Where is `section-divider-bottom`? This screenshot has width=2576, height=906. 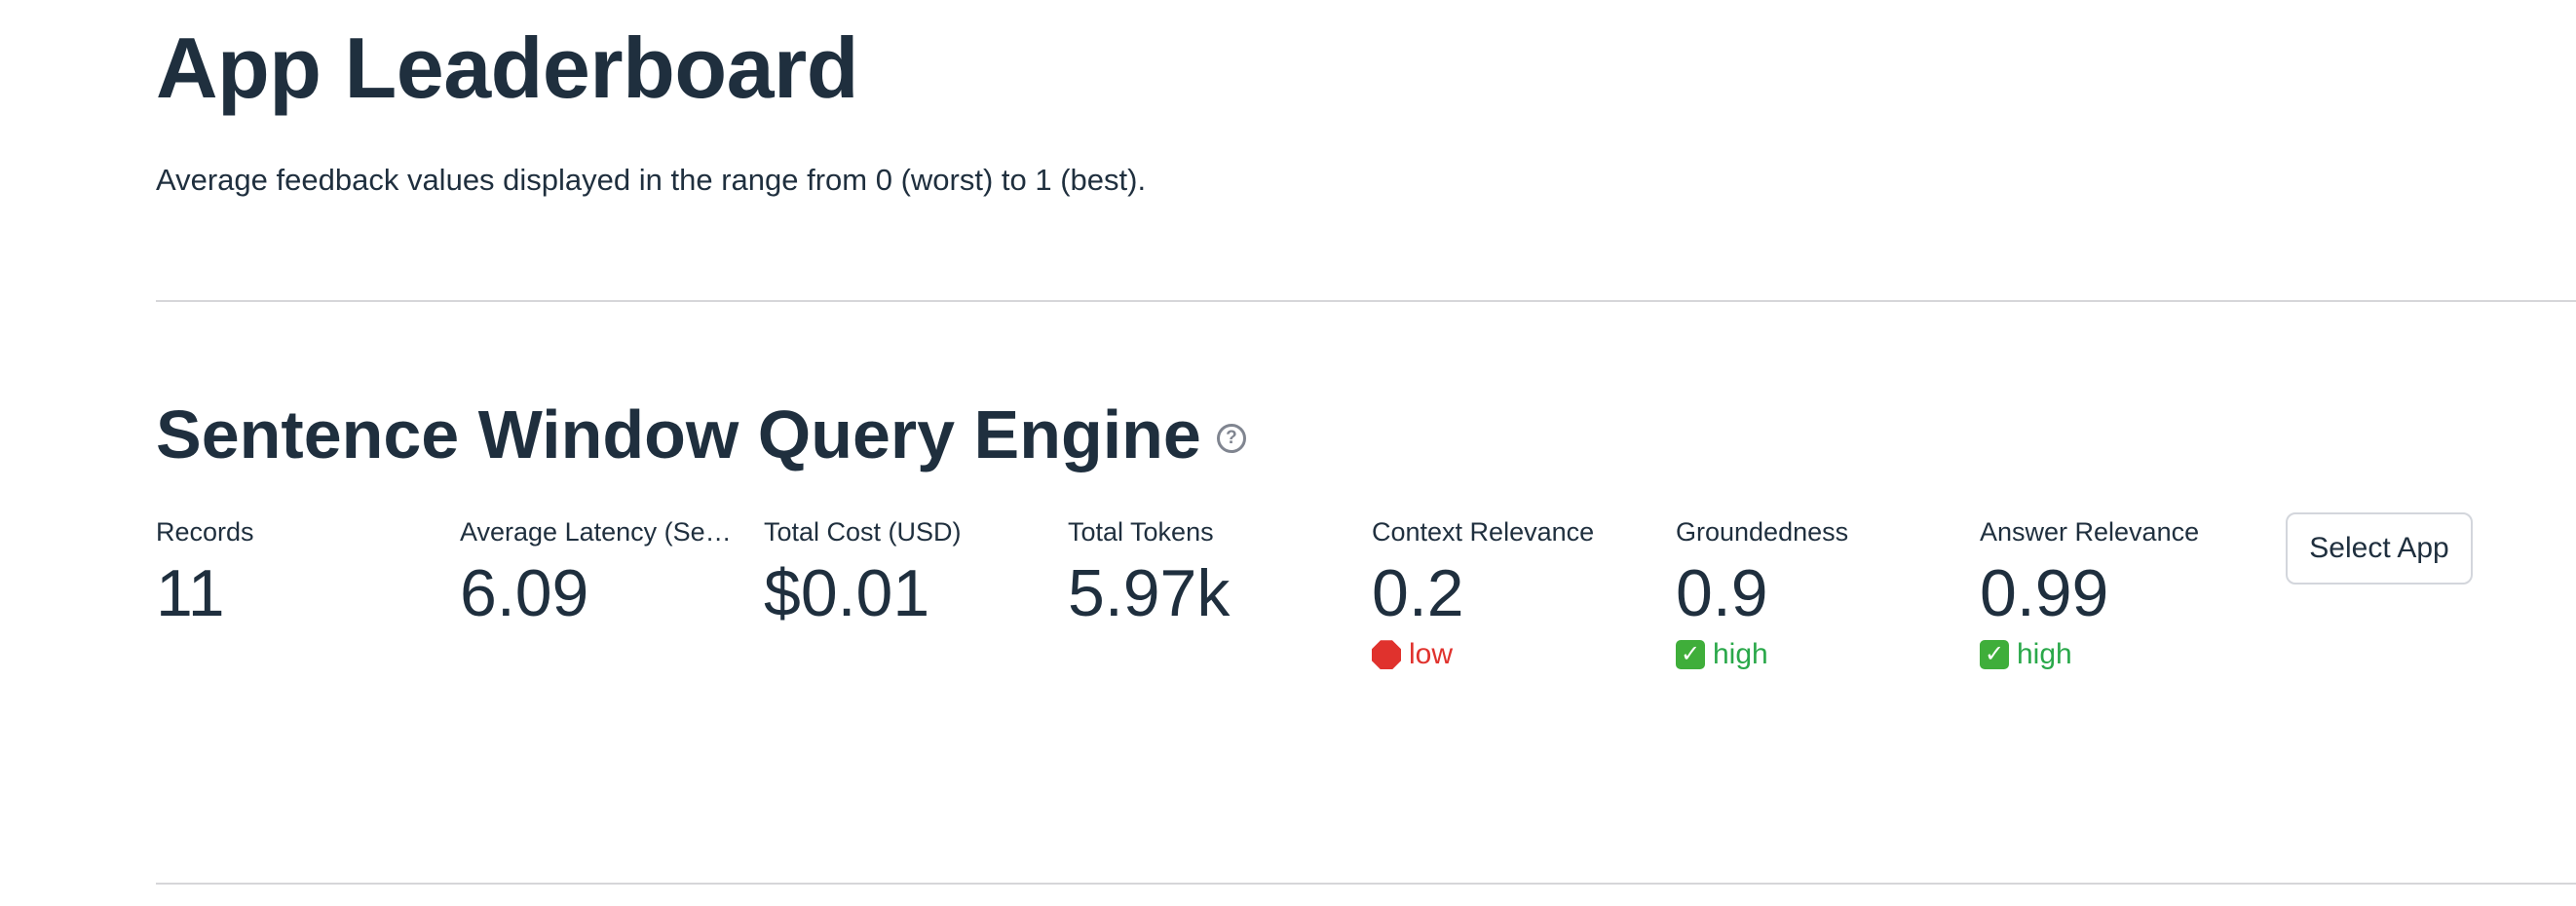 section-divider-bottom is located at coordinates (1366, 884).